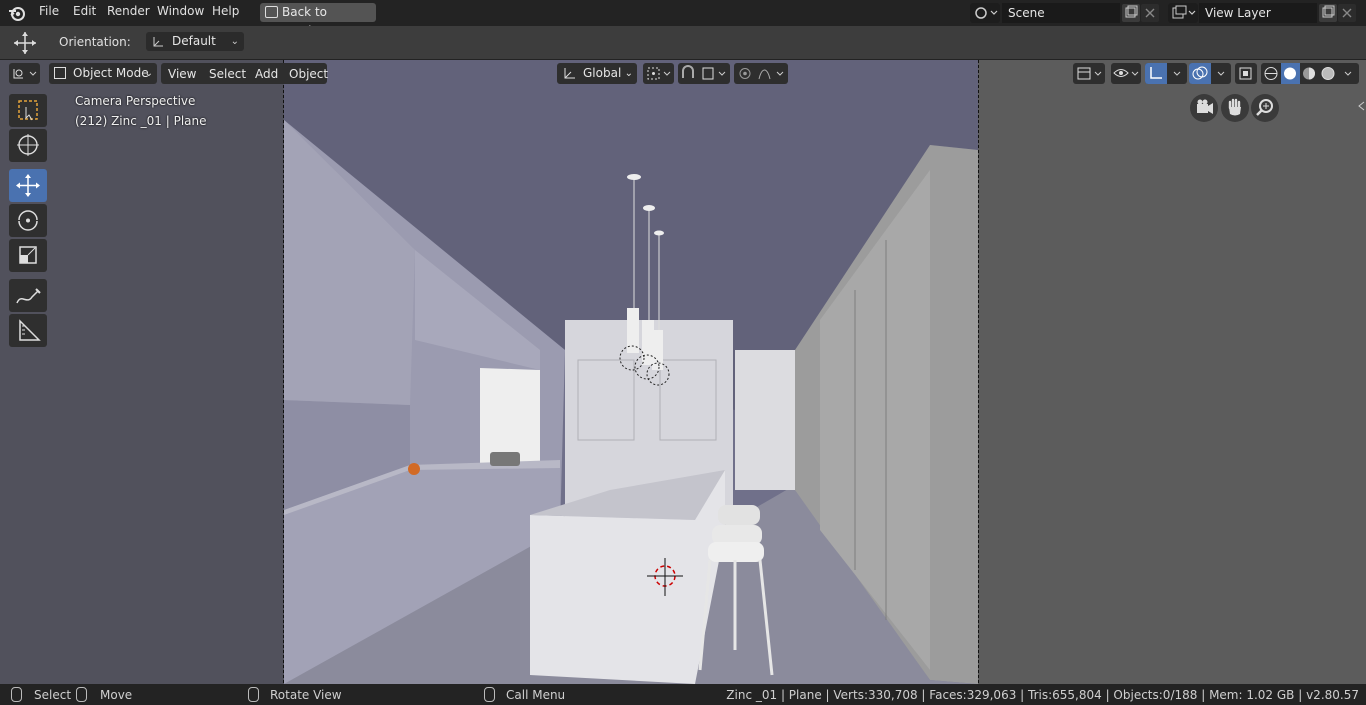  I want to click on camera-view-button, so click(1204, 108).